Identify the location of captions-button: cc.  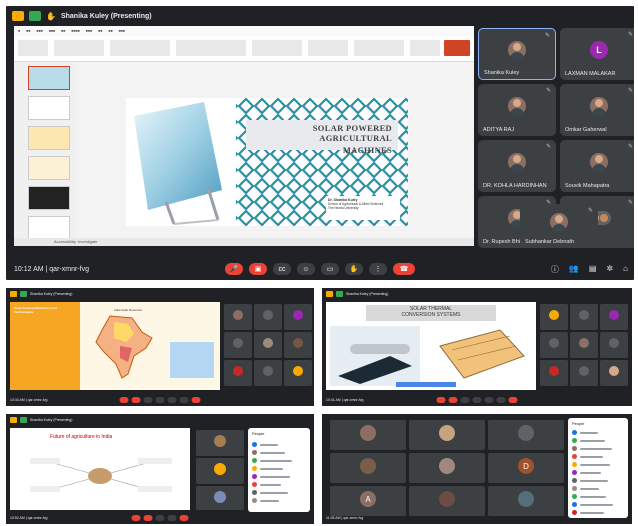
(282, 269).